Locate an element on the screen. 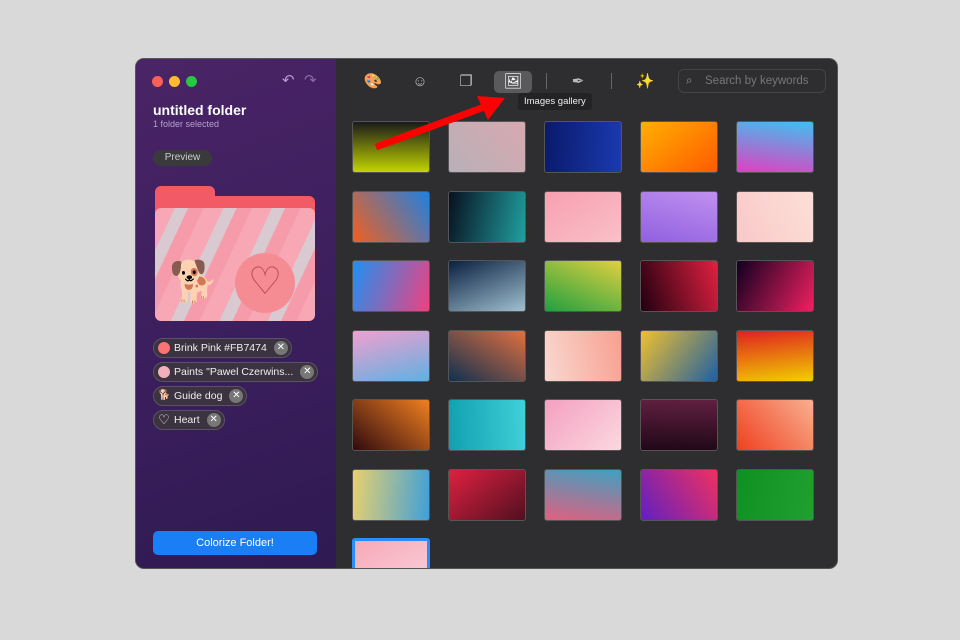  tag-image: Paints "Pawel Czerwins... ✕ is located at coordinates (236, 372).